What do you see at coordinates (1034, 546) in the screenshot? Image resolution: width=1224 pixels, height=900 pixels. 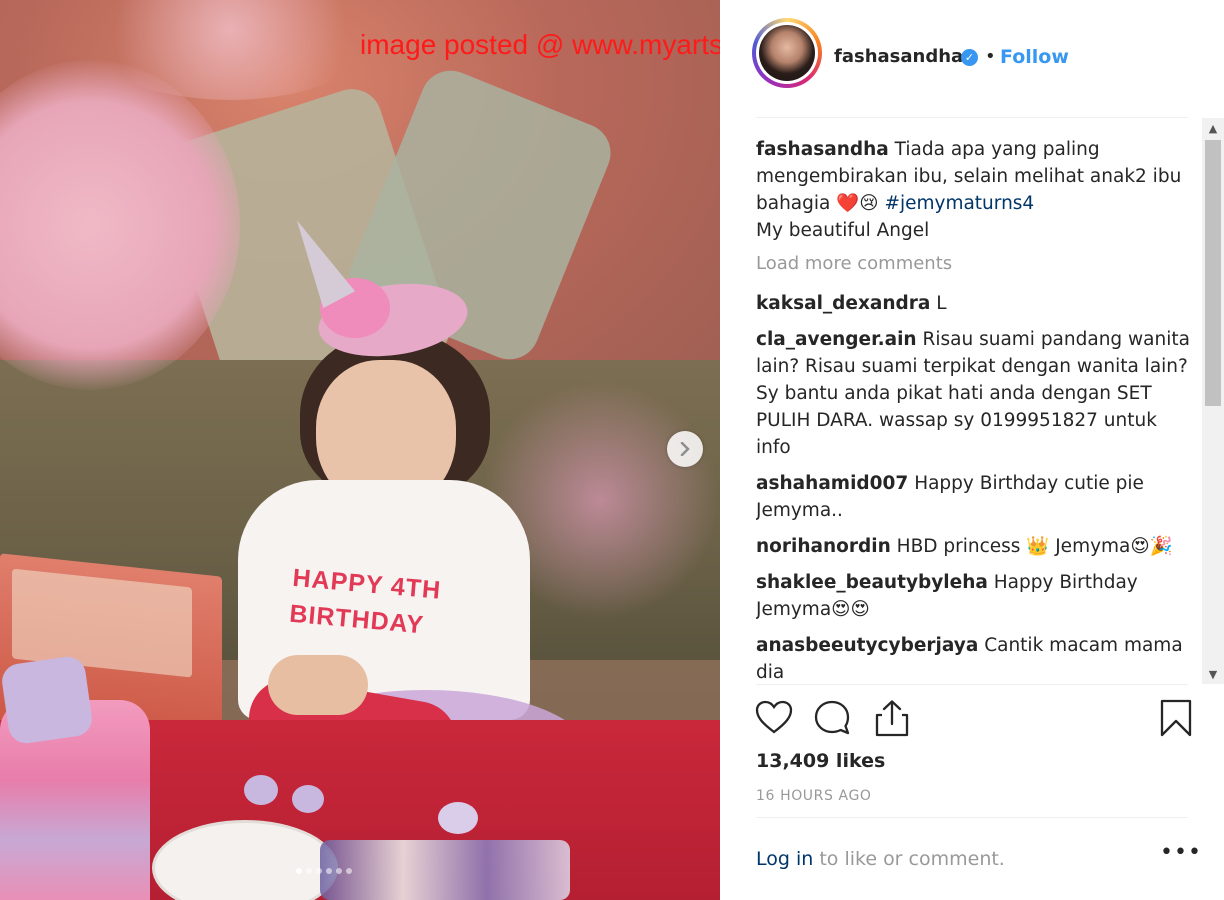 I see `comment-text: HBD princess 👑 Jemyma😍🎉` at bounding box center [1034, 546].